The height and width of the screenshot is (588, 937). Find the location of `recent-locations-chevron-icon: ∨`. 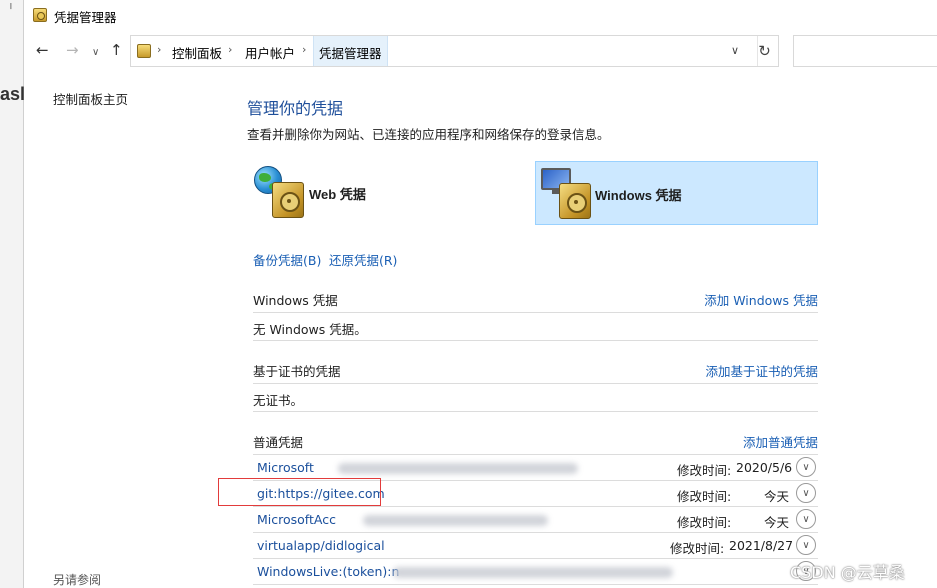

recent-locations-chevron-icon: ∨ is located at coordinates (95, 53).